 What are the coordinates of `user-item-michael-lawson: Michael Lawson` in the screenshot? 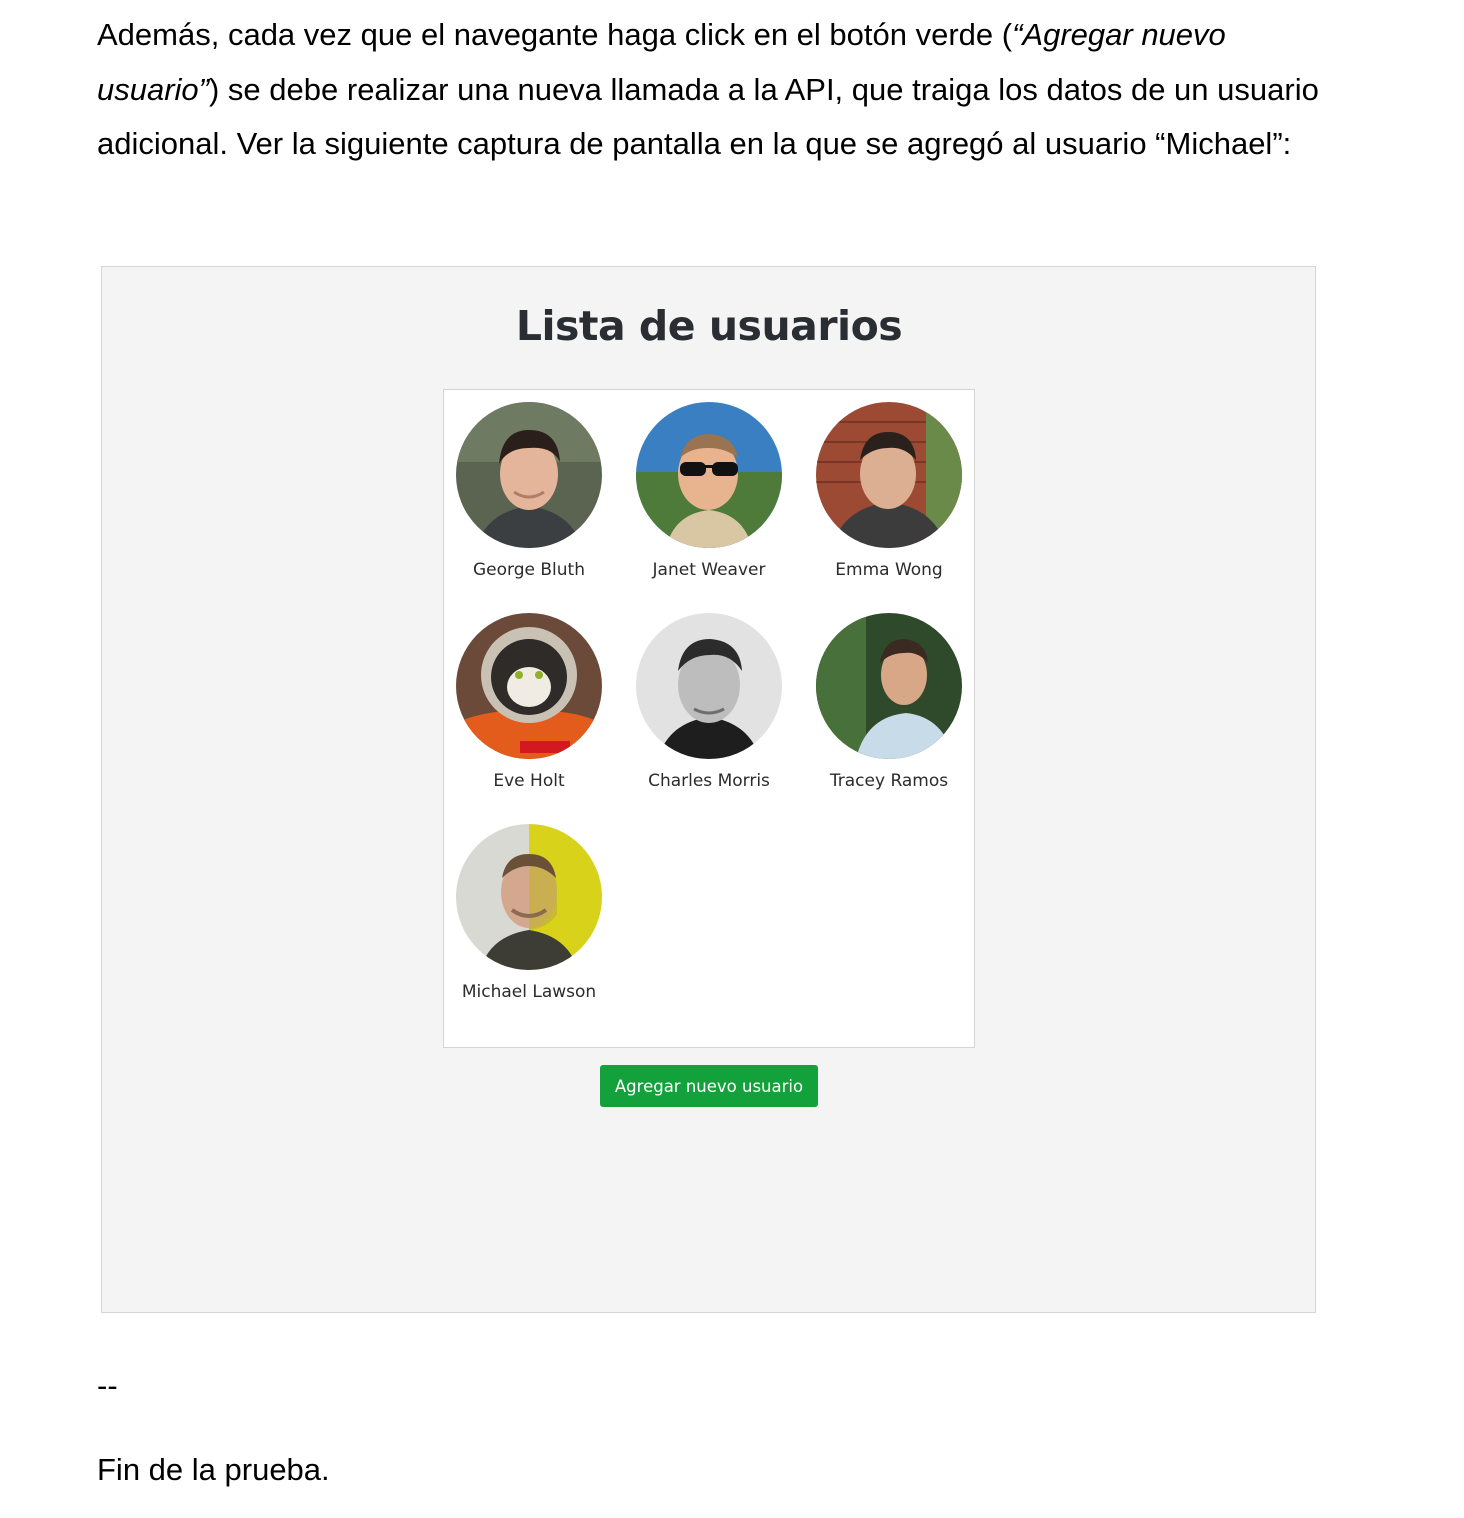 It's located at (529, 913).